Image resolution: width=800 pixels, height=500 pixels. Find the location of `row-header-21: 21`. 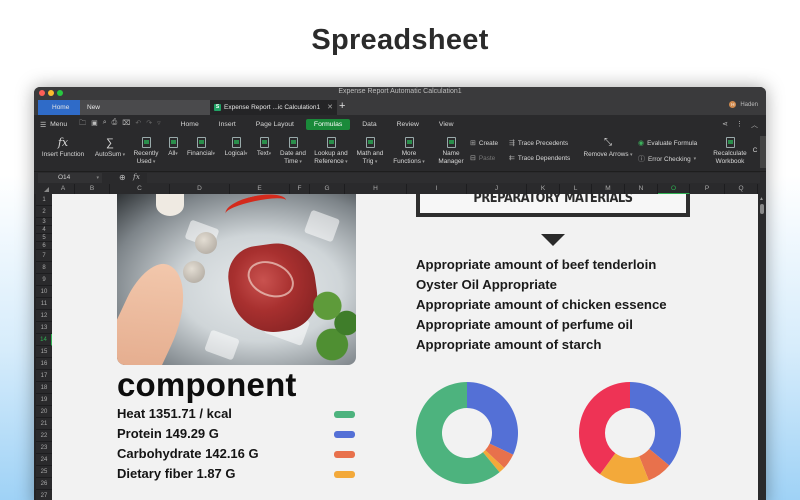

row-header-21: 21 is located at coordinates (44, 424).